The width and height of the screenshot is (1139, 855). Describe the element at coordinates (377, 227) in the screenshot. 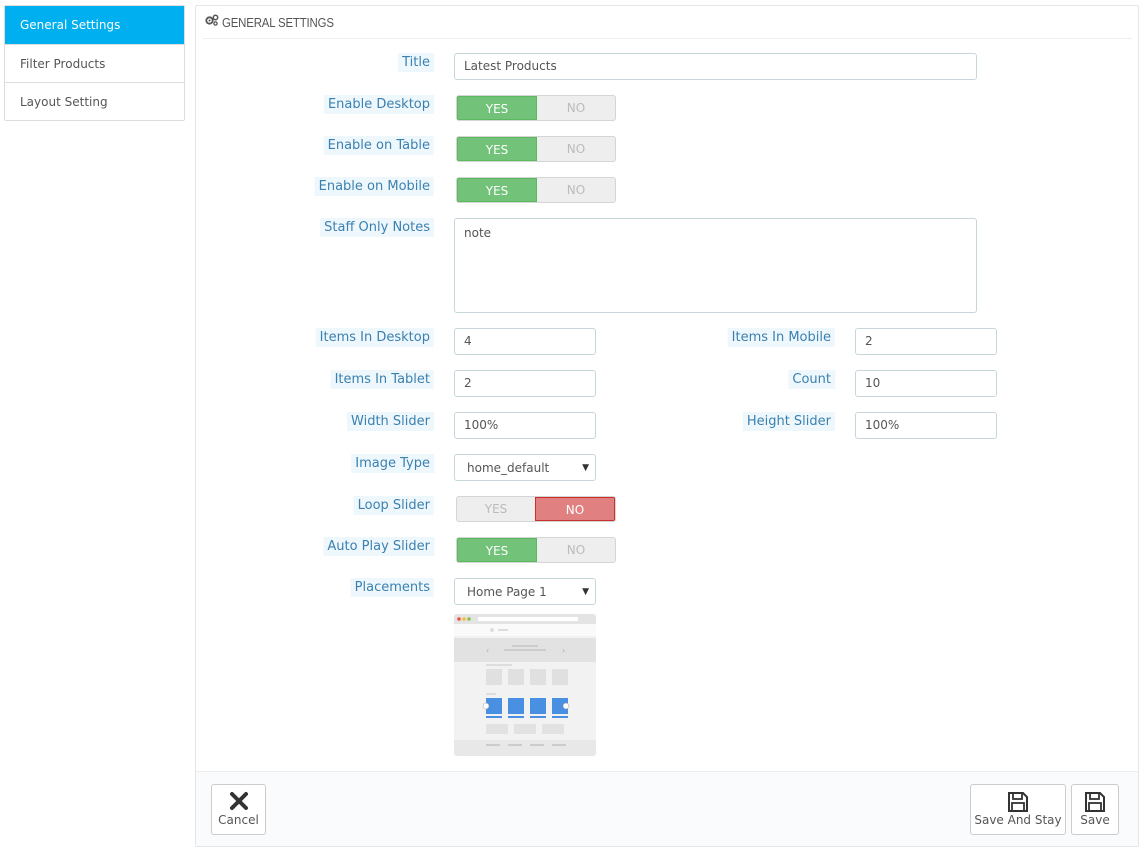

I see `staff-notes-label: Staff Only Notes` at that location.